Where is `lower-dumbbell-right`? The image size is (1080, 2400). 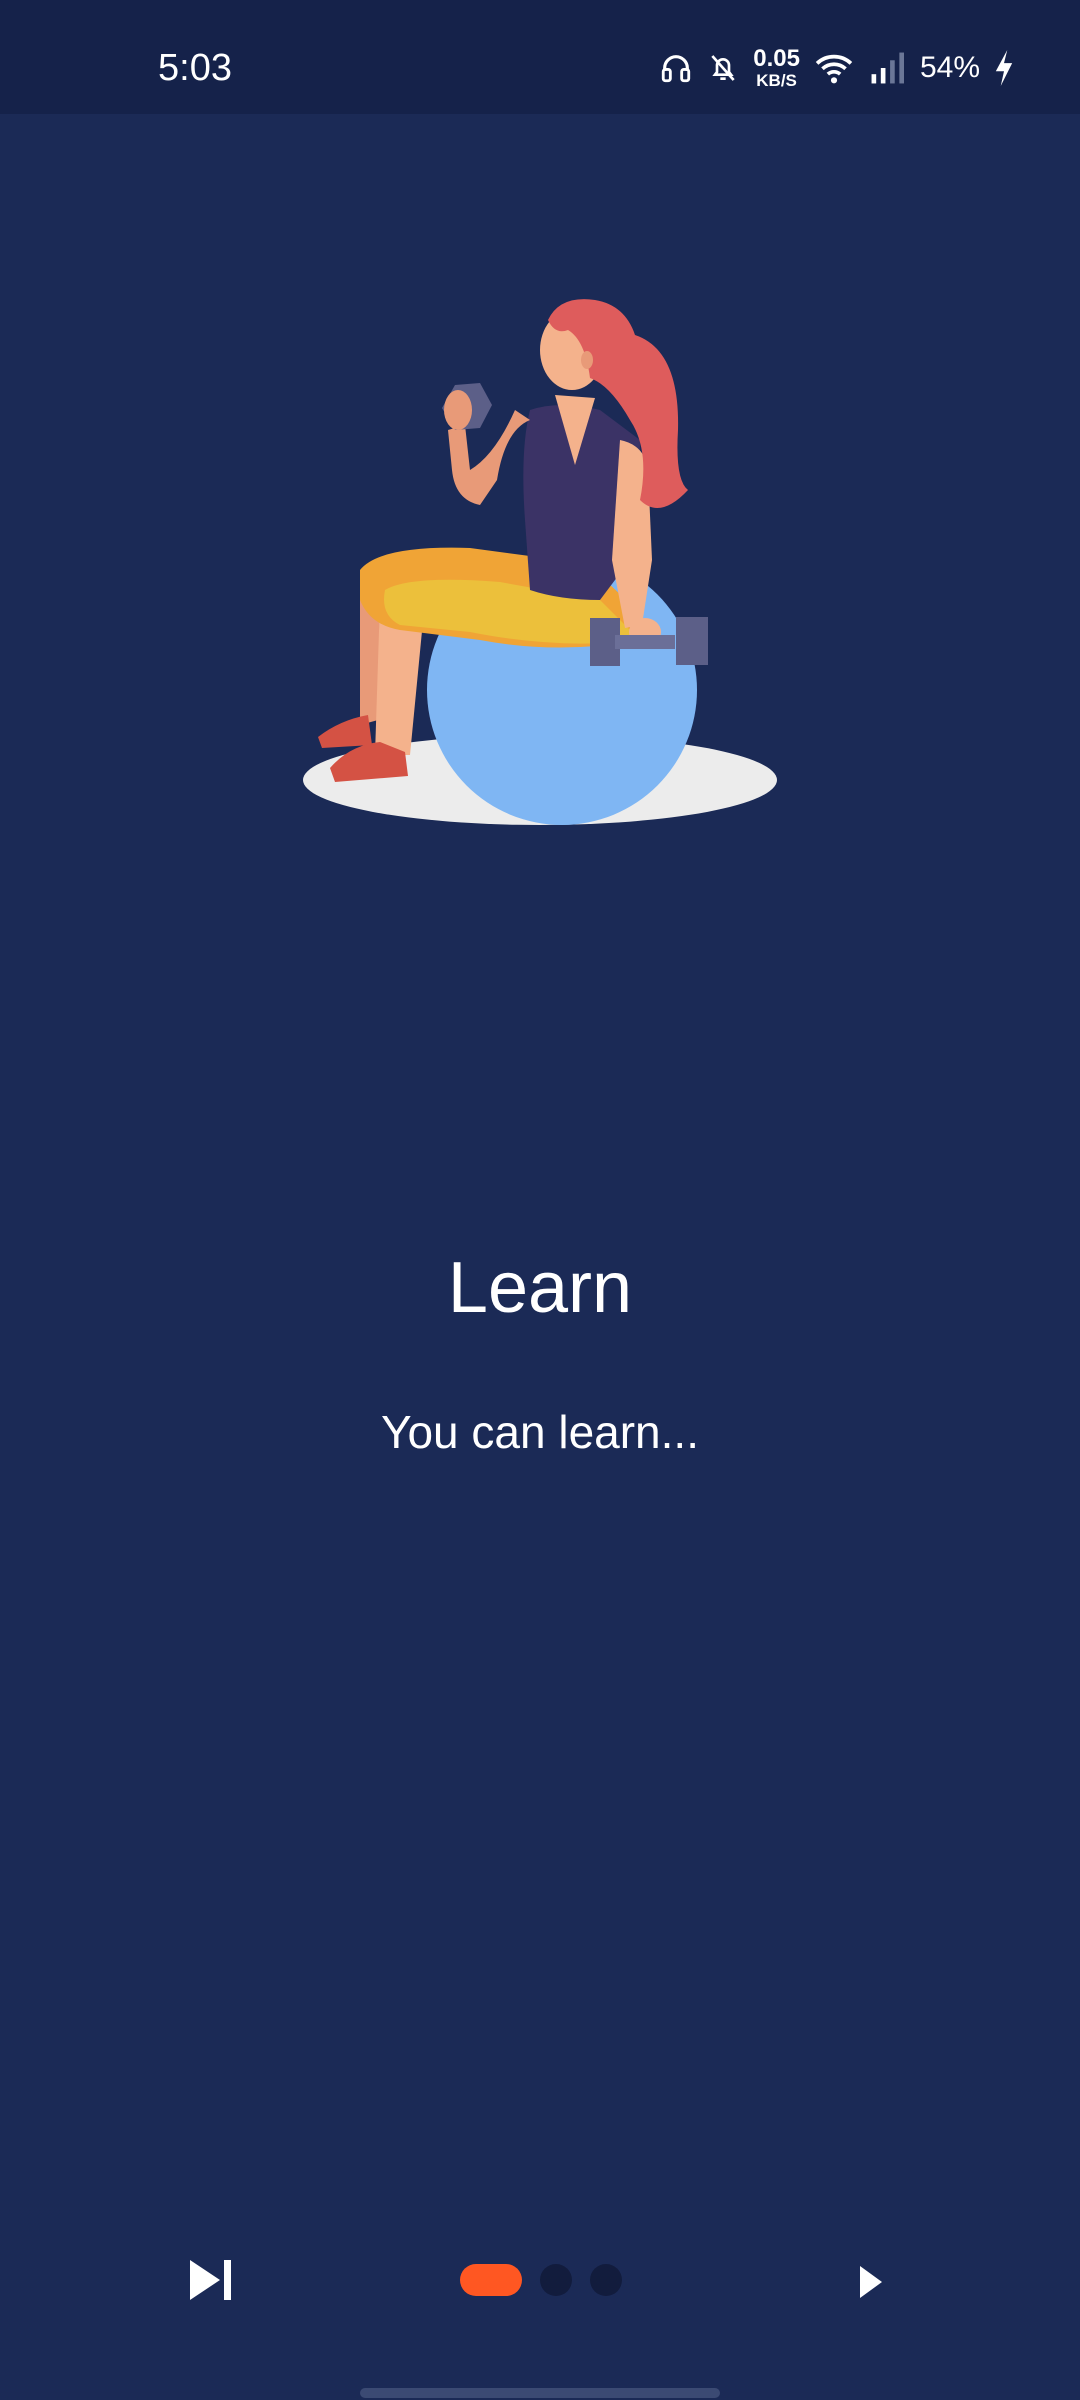 lower-dumbbell-right is located at coordinates (692, 641).